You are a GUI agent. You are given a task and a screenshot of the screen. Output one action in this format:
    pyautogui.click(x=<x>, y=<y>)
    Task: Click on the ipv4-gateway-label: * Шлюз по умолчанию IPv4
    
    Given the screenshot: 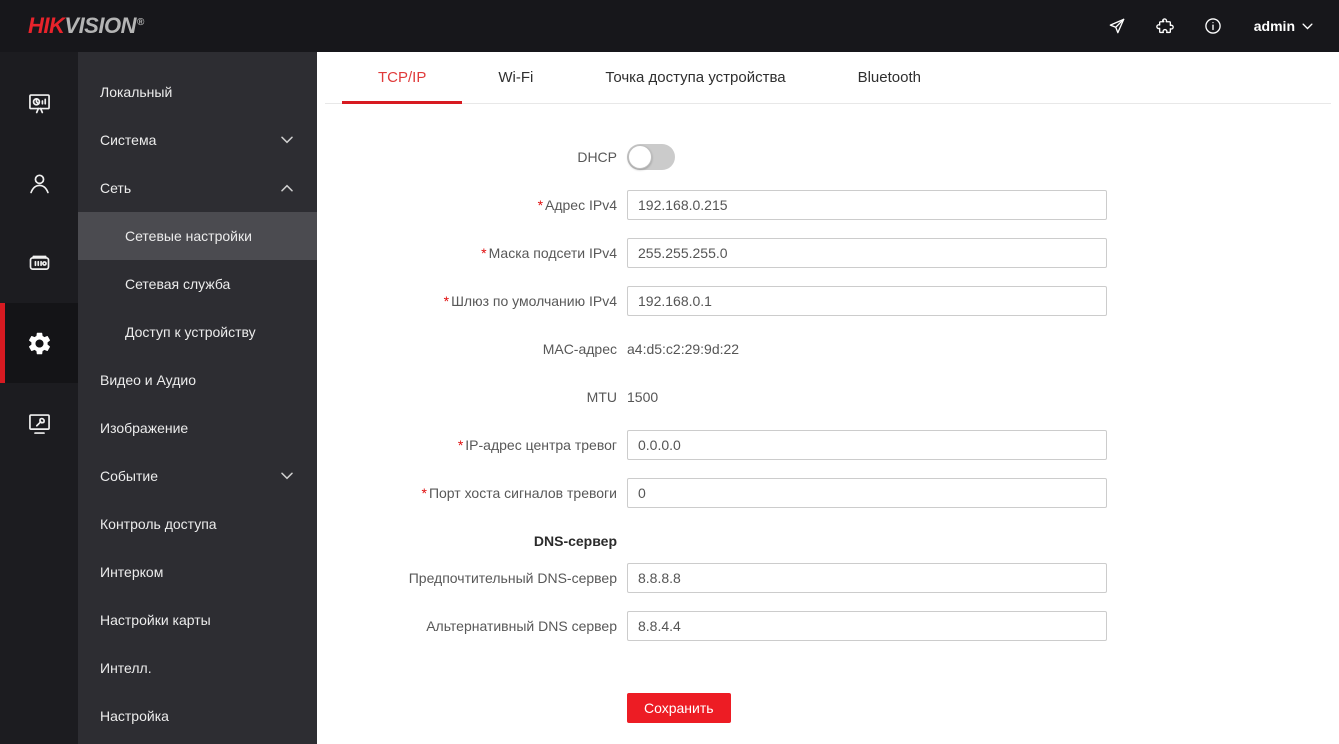 What is the action you would take?
    pyautogui.click(x=530, y=301)
    